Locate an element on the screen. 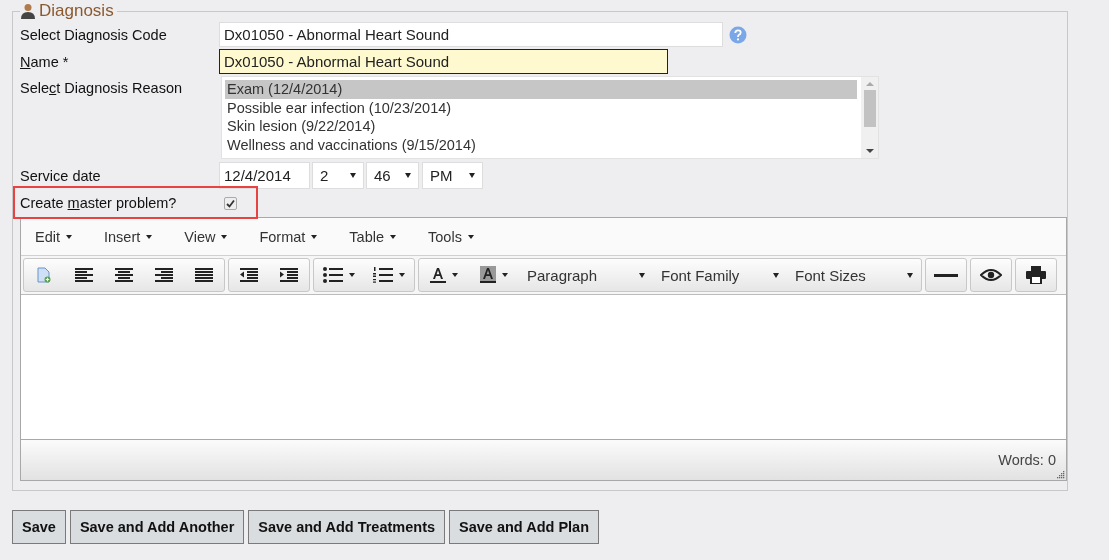 The height and width of the screenshot is (560, 1109). toolbar-dropdown: Font Family is located at coordinates (720, 275).